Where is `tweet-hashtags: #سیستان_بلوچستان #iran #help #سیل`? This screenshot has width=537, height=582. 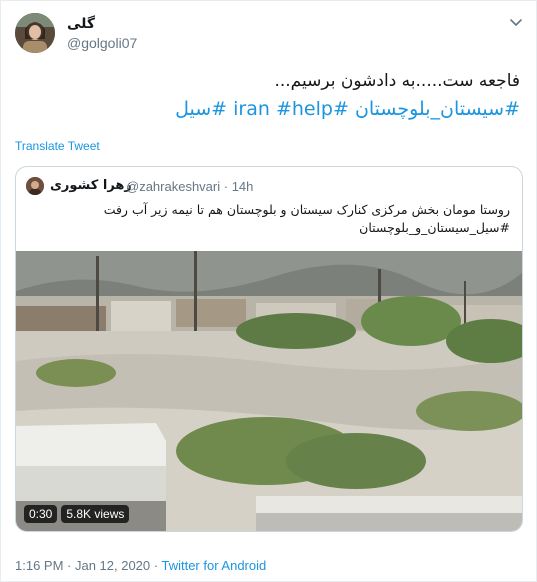 tweet-hashtags: #سیستان_بلوچستان #iran #help #سیل is located at coordinates (267, 109).